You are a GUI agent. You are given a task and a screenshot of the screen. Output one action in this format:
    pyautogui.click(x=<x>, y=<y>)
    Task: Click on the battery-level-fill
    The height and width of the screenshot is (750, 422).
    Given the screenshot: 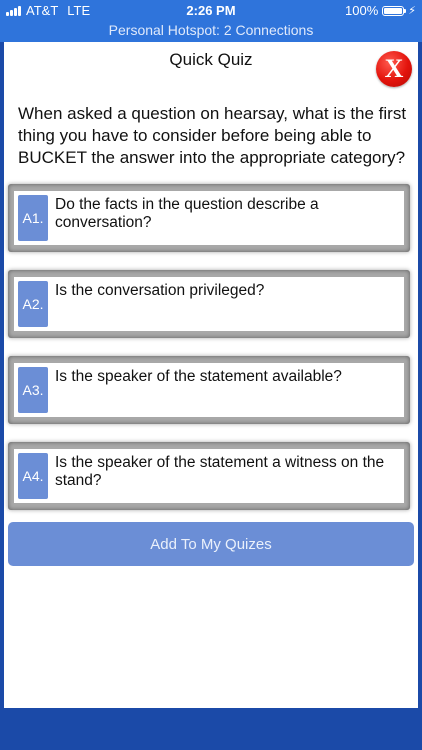 What is the action you would take?
    pyautogui.click(x=393, y=10)
    